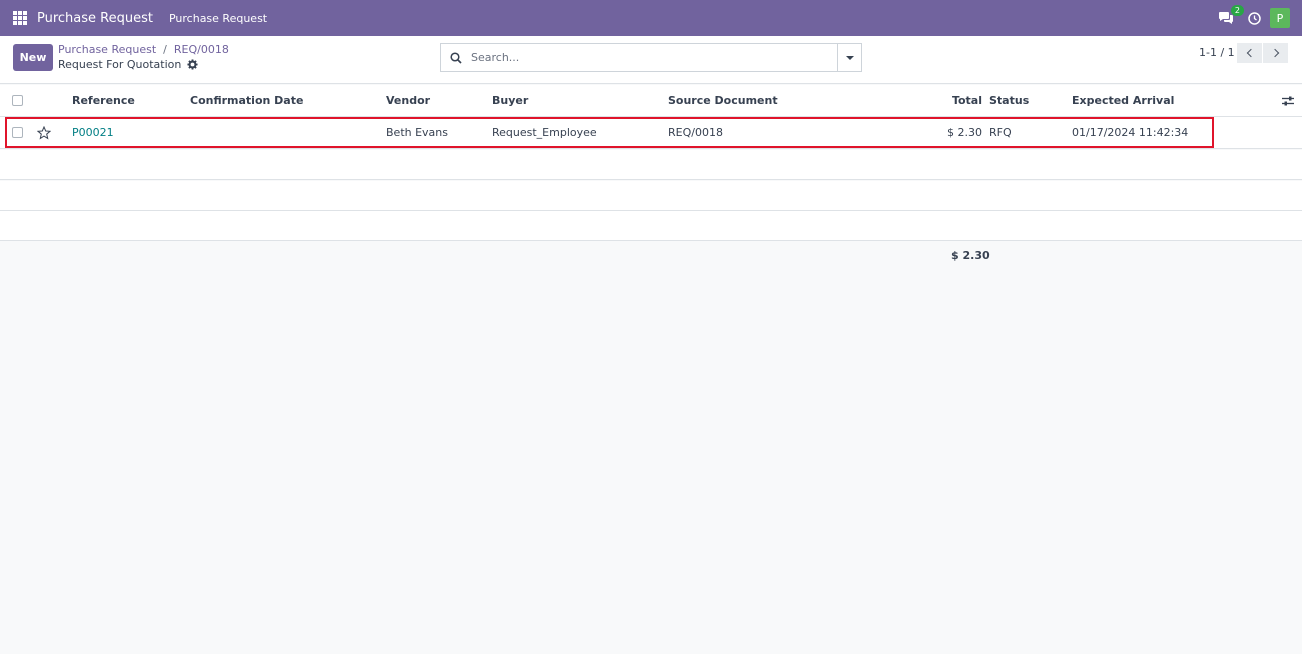 This screenshot has width=1302, height=654. Describe the element at coordinates (1288, 100) in the screenshot. I see `column-settings-icon` at that location.